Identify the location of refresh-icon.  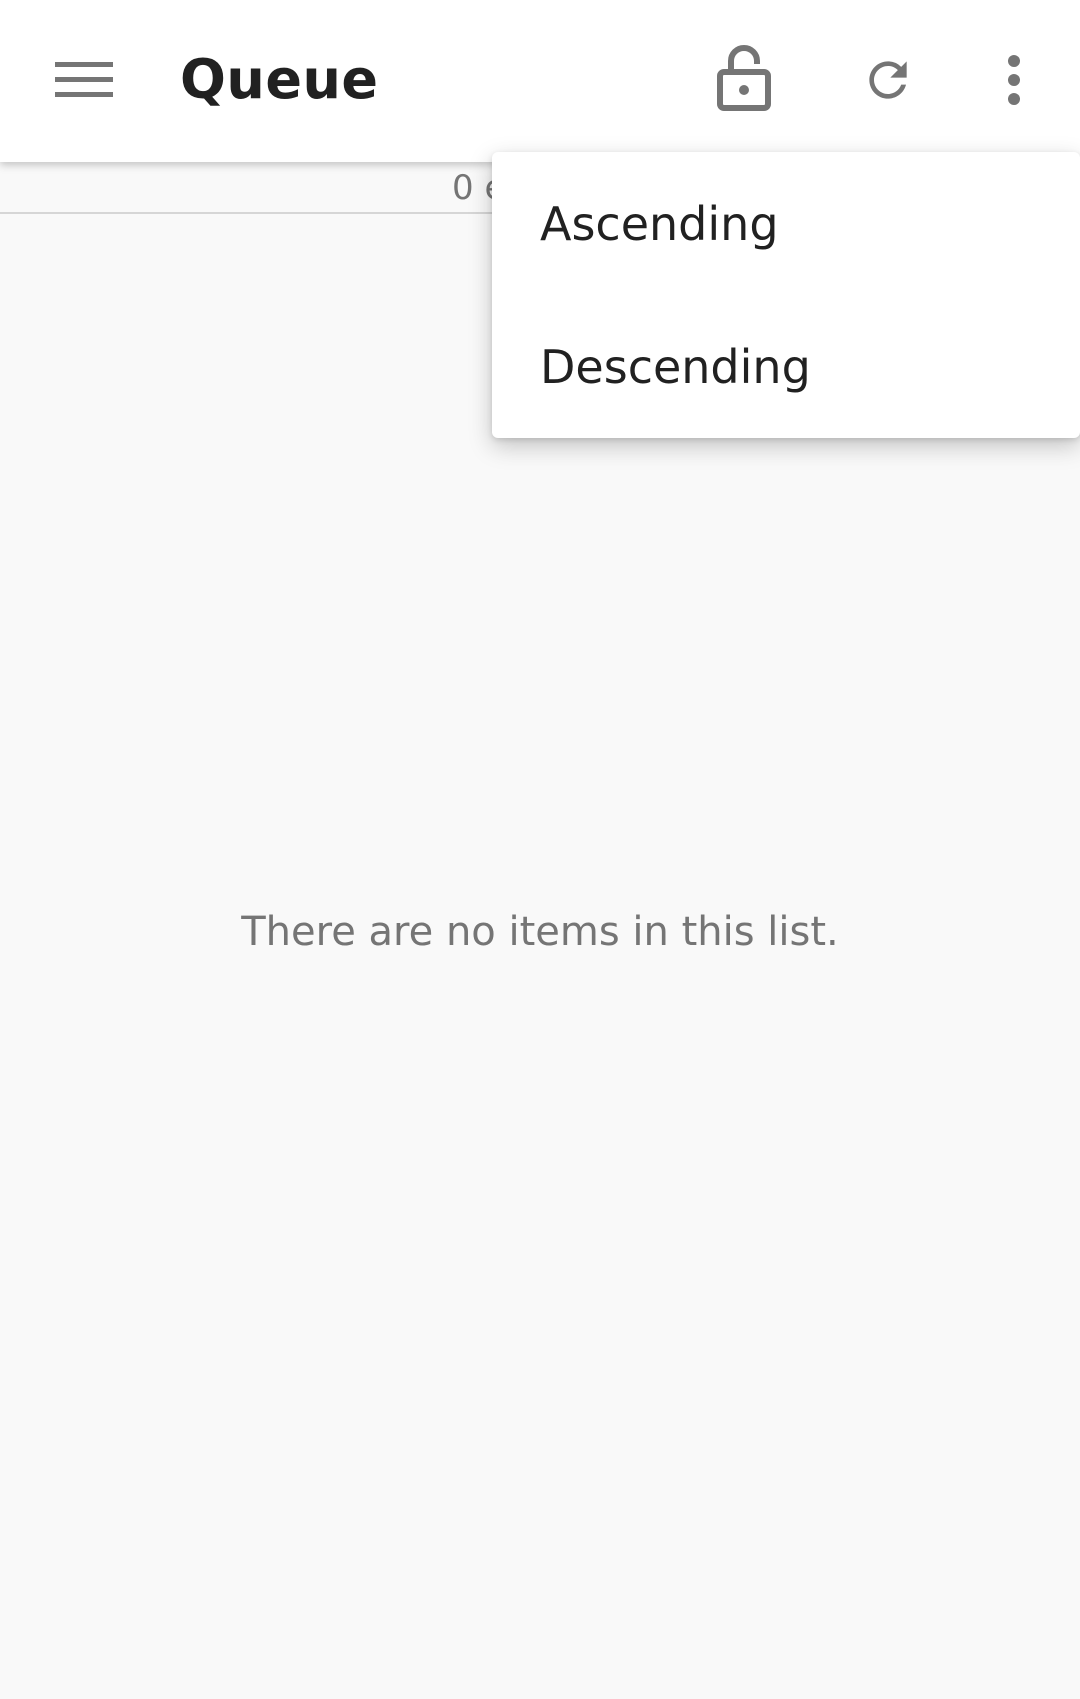
(888, 80).